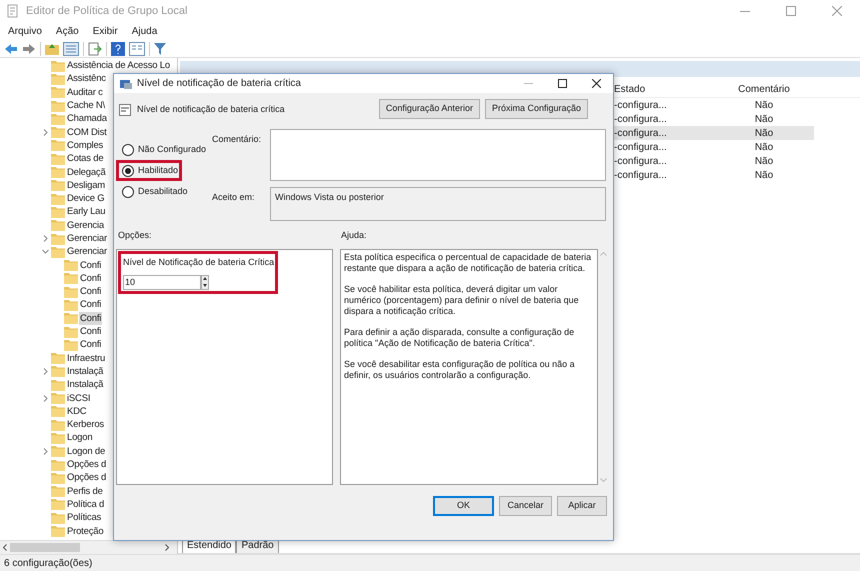  Describe the element at coordinates (438, 155) in the screenshot. I see `comment-field` at that location.